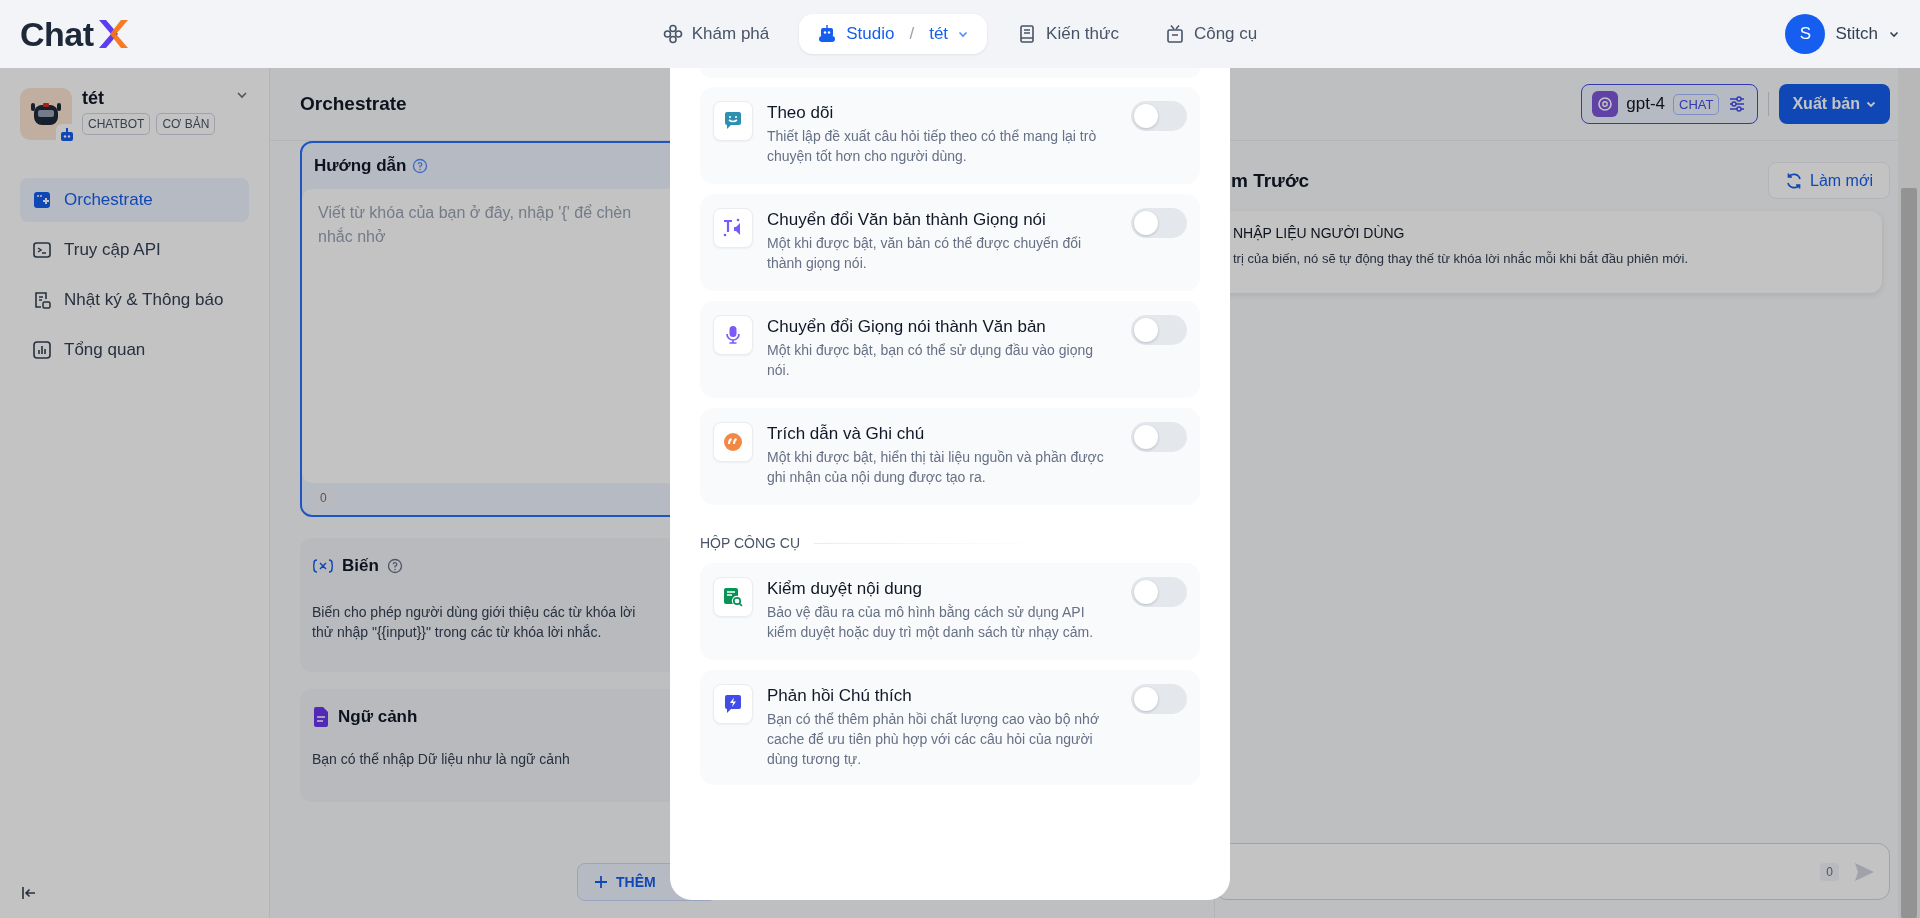  Describe the element at coordinates (474, 622) in the screenshot. I see `panel-description: Biến cho phép người dùng giới thiệu các từ khóa lời thử nhập "{{input}}" trong các từ khóa lời nhắc.` at that location.